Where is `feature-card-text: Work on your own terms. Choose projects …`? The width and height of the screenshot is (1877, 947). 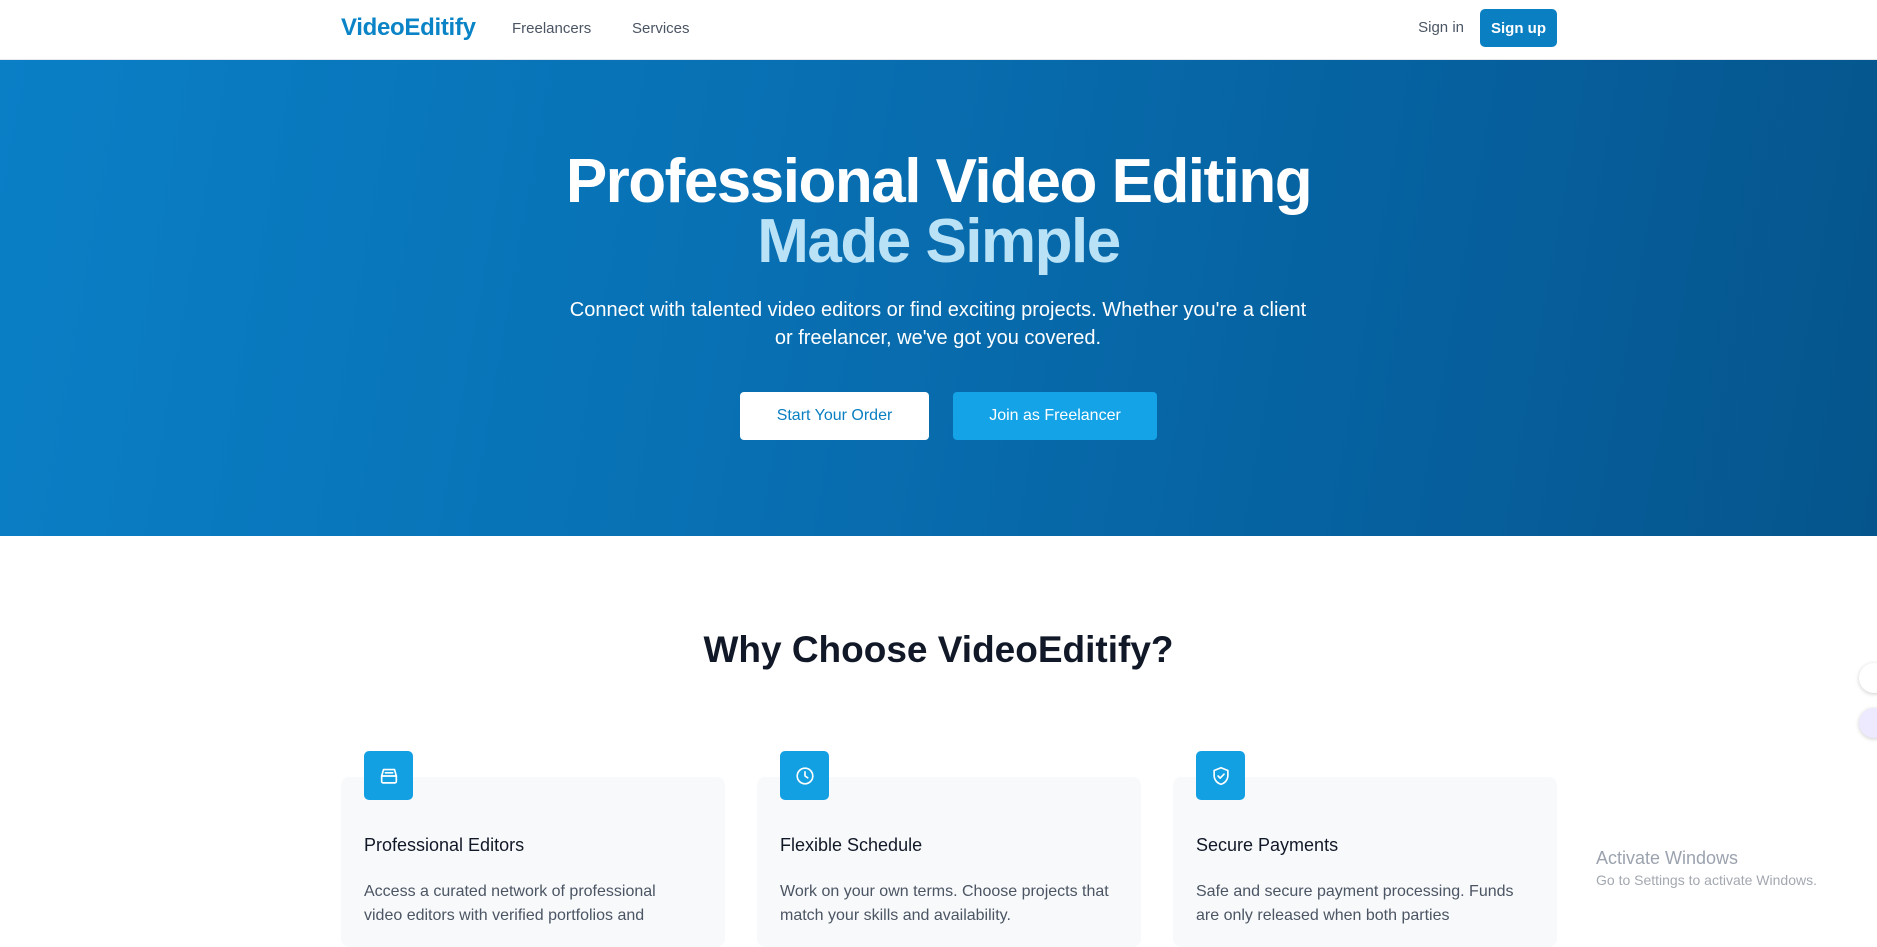 feature-card-text: Work on your own terms. Choose projects … is located at coordinates (944, 903).